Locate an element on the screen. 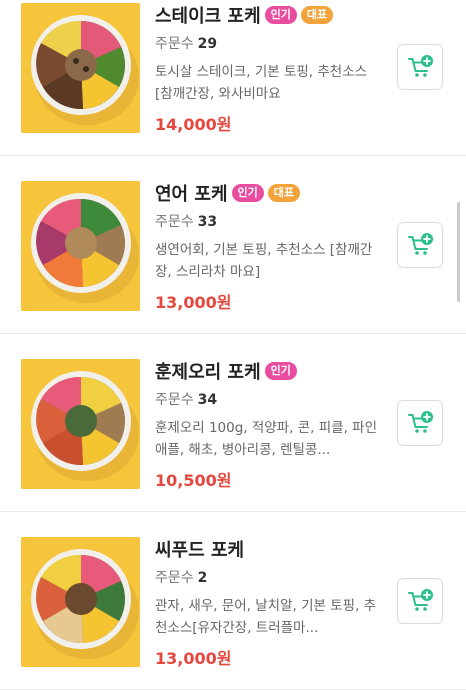 The image size is (466, 690). orders-value: 33 is located at coordinates (207, 222).